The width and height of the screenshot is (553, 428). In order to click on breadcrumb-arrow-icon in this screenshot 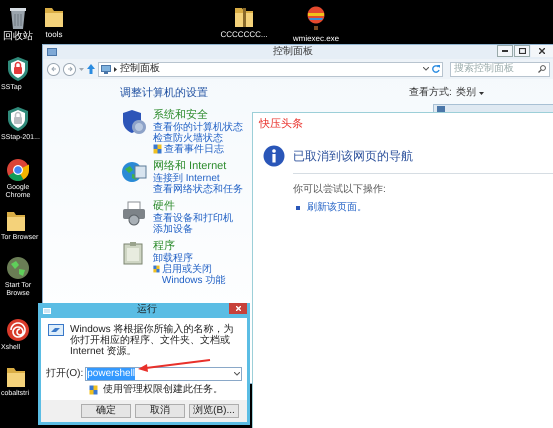, I will do `click(115, 69)`.